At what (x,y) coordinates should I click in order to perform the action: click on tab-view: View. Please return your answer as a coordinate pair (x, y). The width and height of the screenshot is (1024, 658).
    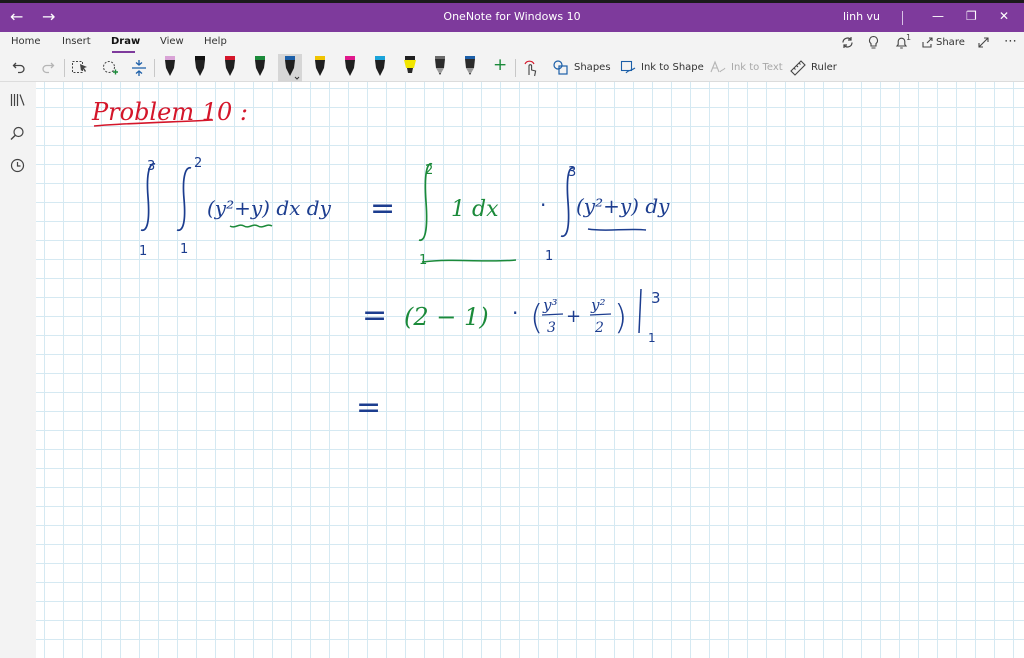
    Looking at the image, I should click on (172, 41).